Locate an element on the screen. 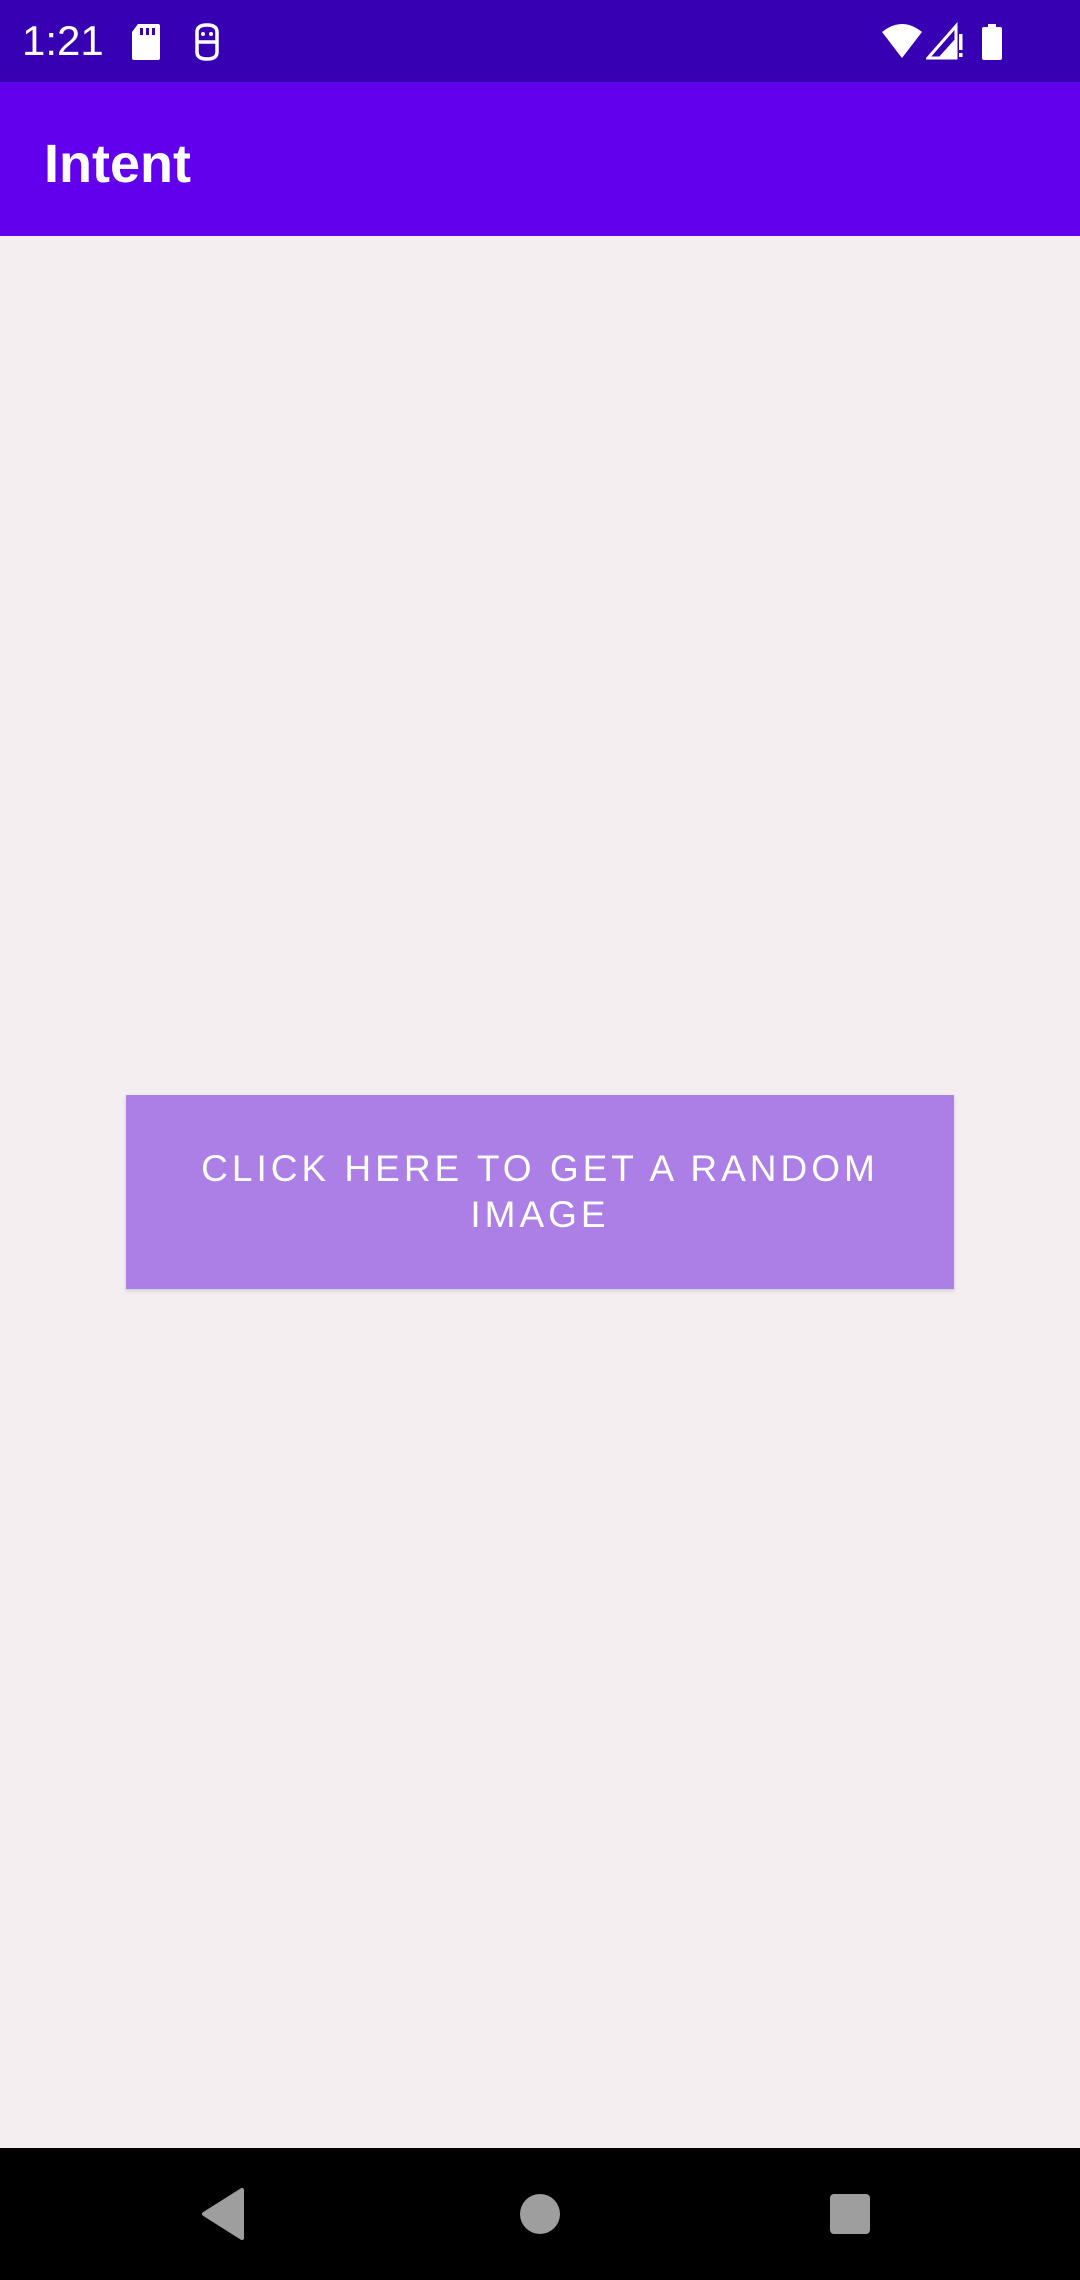  home-icon is located at coordinates (540, 2214).